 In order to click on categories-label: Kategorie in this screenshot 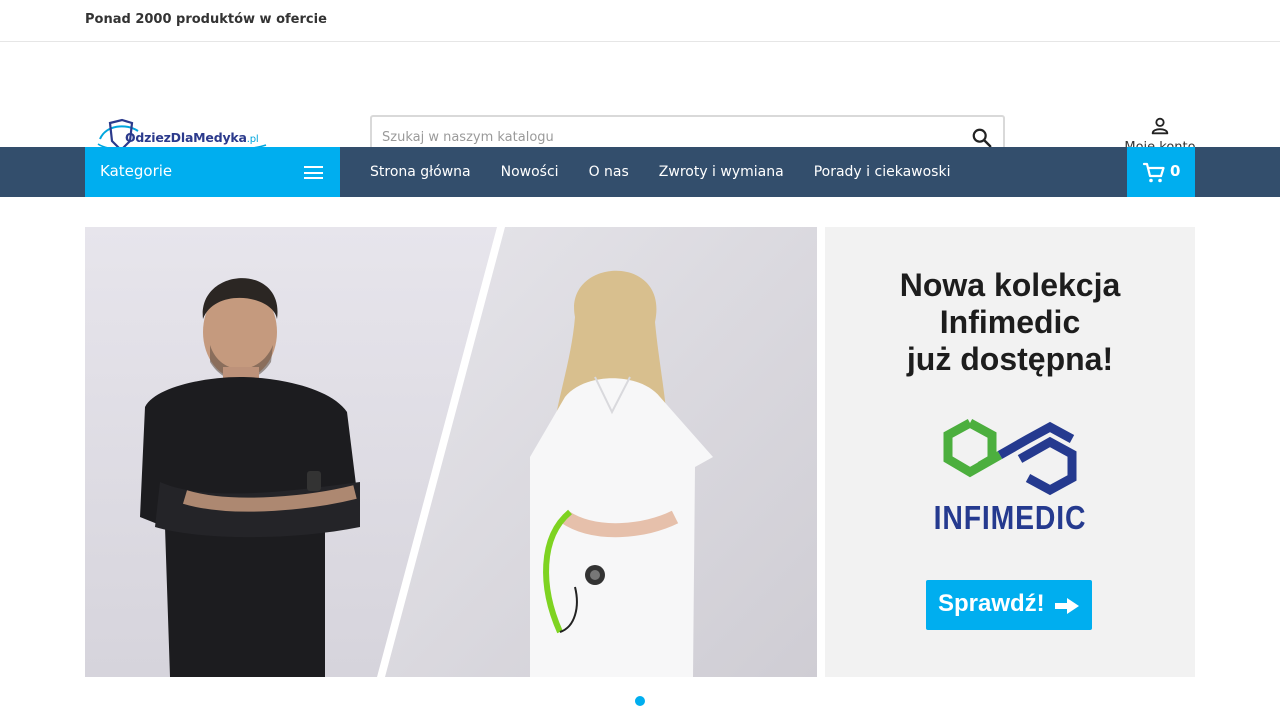, I will do `click(136, 171)`.